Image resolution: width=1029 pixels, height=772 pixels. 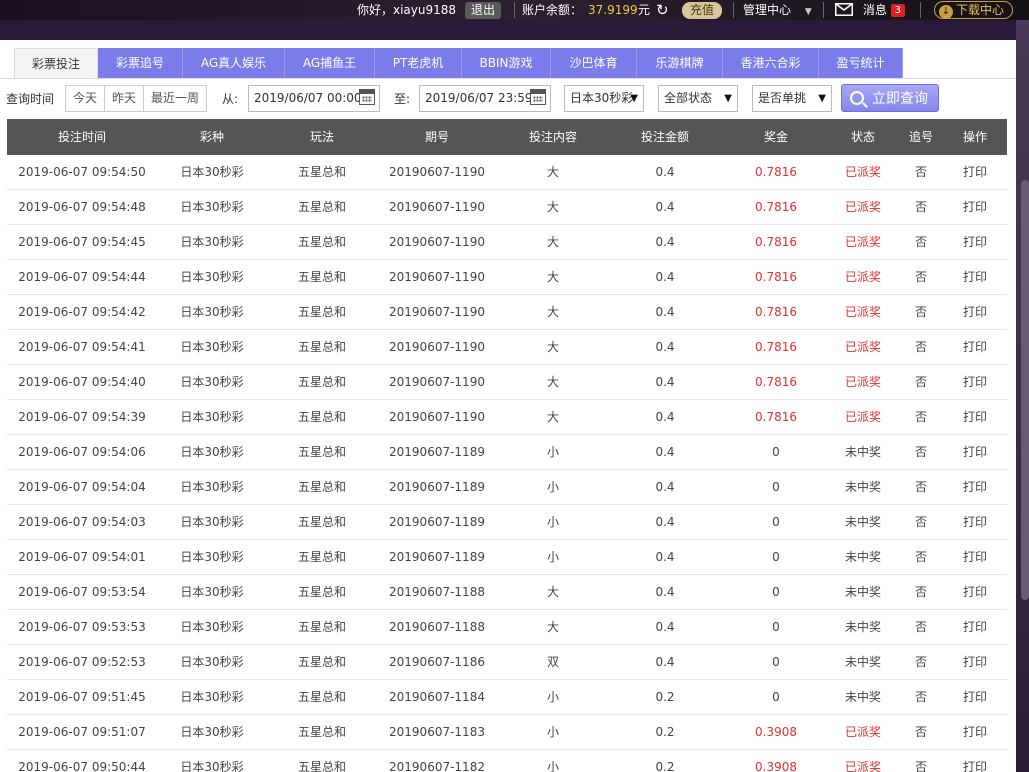 I want to click on download-wrap: ↓ 下载中心, so click(x=974, y=10).